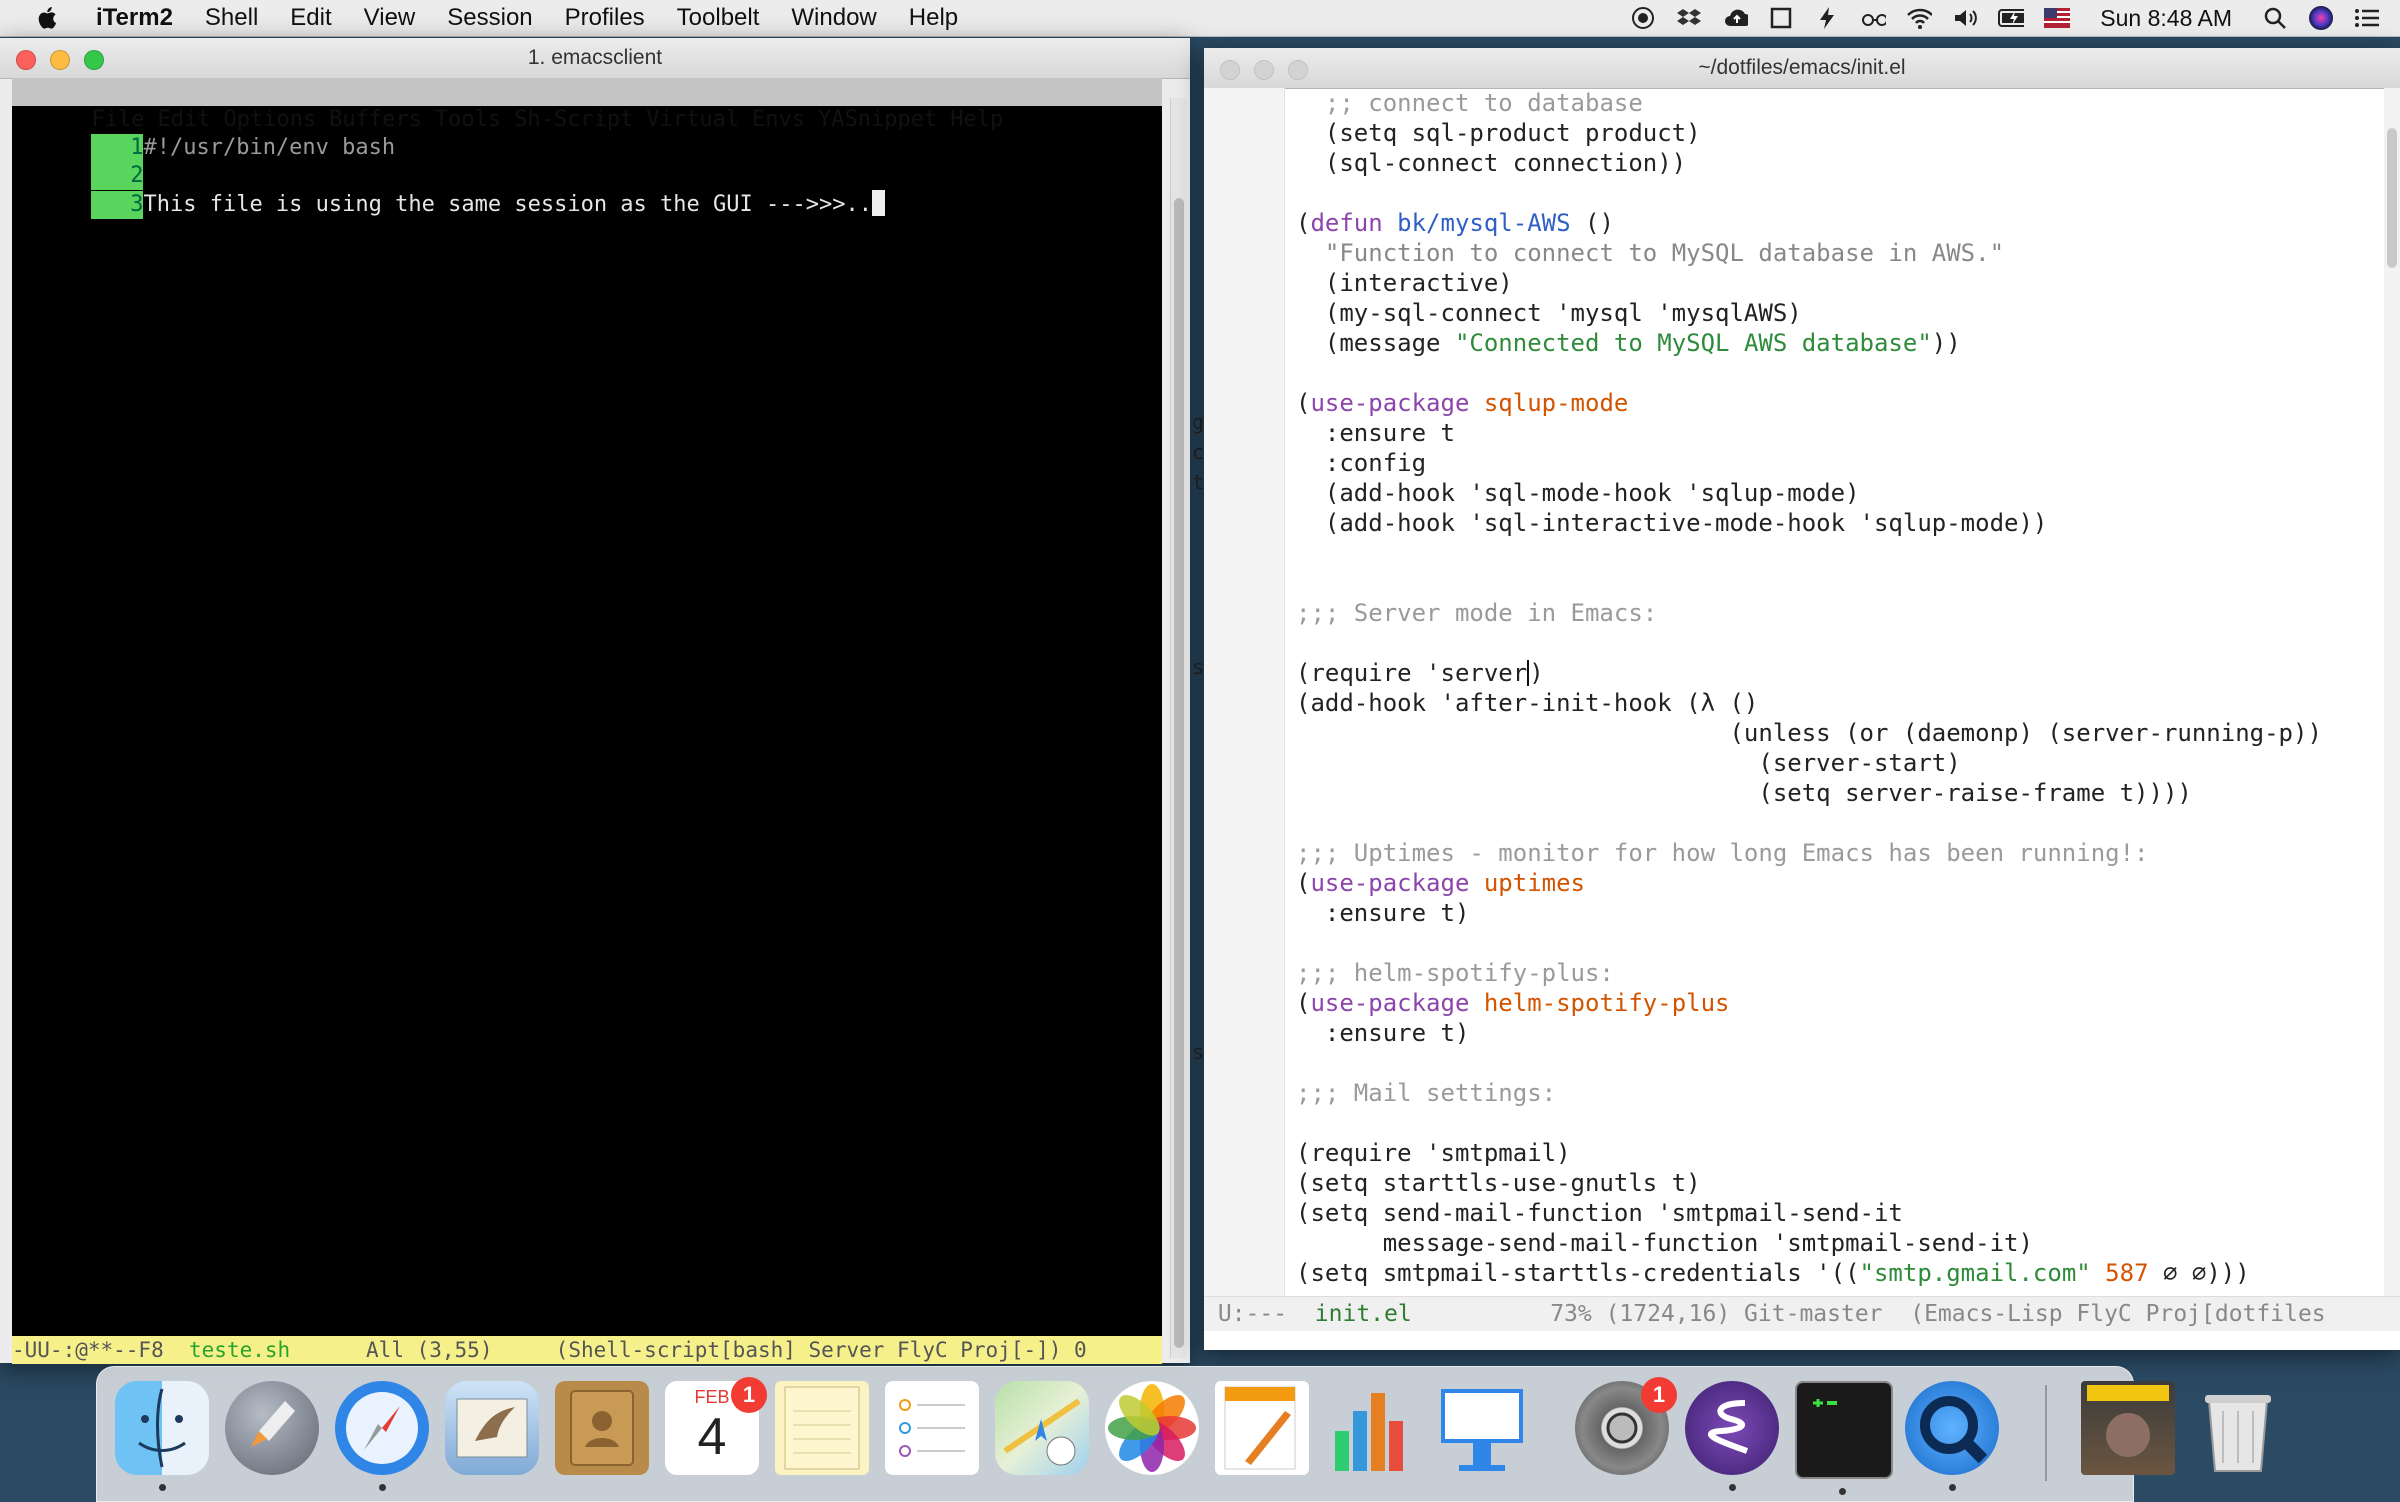 Image resolution: width=2400 pixels, height=1502 pixels. I want to click on maps-icon, so click(1042, 1428).